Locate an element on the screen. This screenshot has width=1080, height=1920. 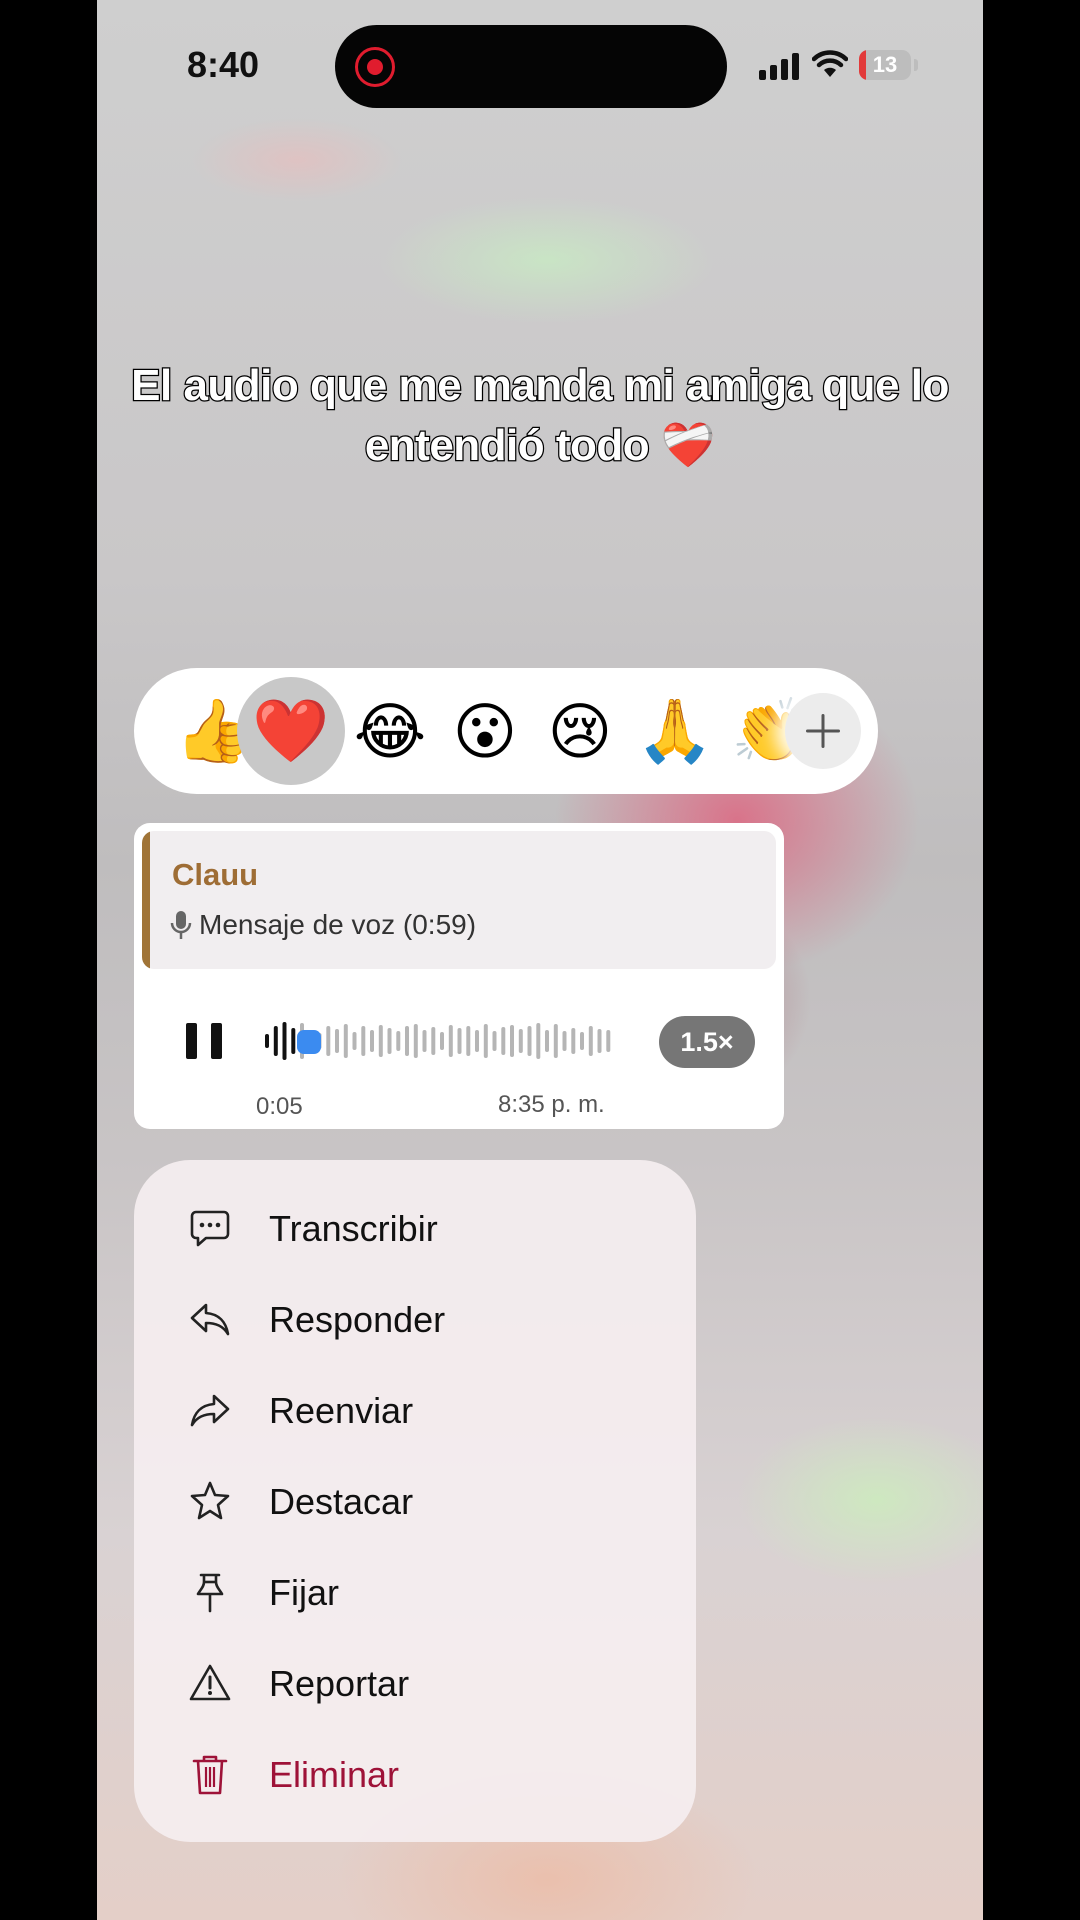
microphone-icon is located at coordinates (181, 925).